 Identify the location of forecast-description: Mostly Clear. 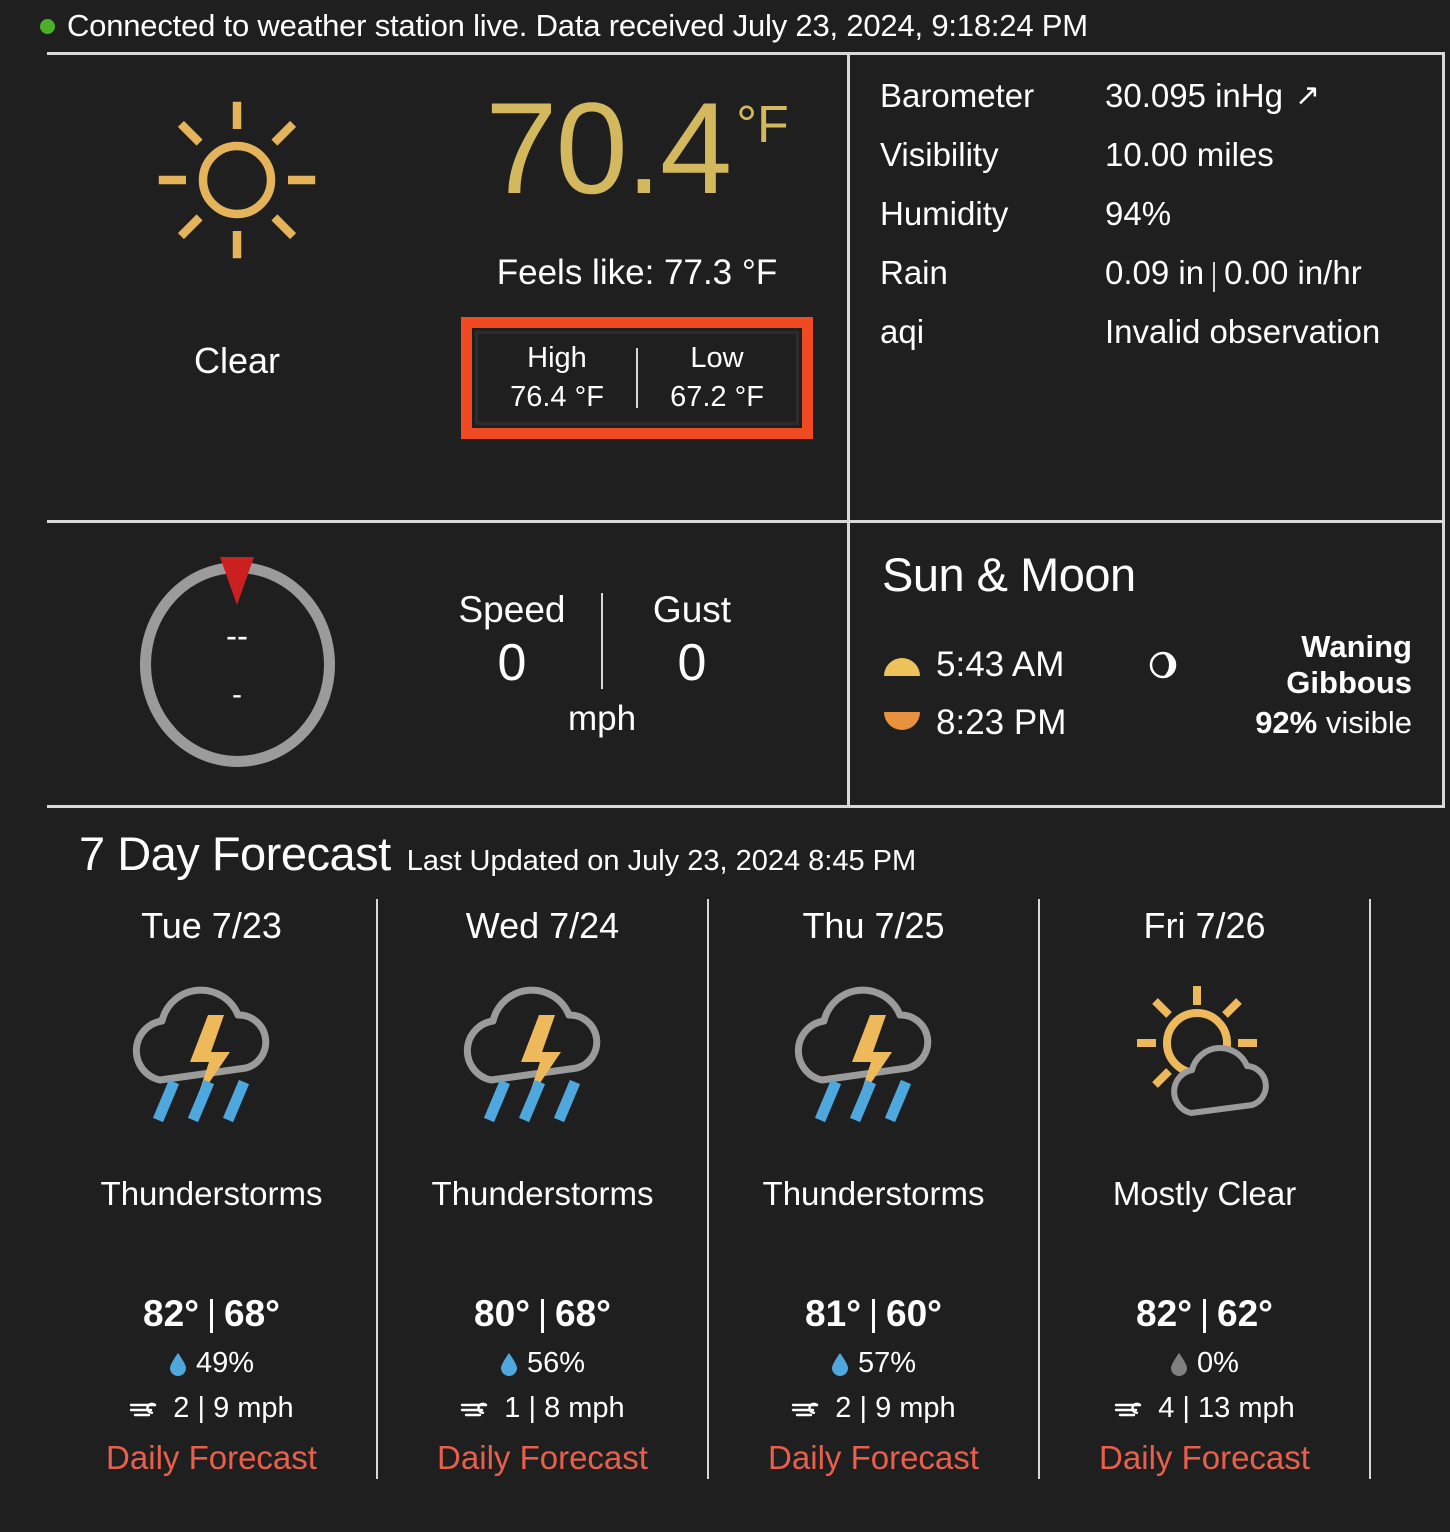
(1204, 1193).